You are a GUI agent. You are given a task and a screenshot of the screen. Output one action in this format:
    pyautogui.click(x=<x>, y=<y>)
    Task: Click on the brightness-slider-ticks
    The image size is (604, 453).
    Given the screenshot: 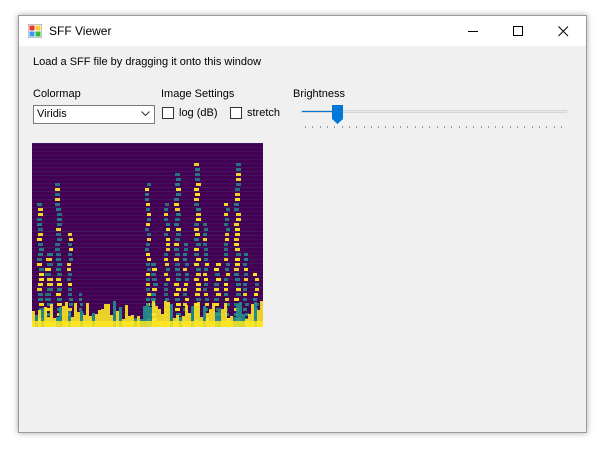 What is the action you would take?
    pyautogui.click(x=433, y=127)
    